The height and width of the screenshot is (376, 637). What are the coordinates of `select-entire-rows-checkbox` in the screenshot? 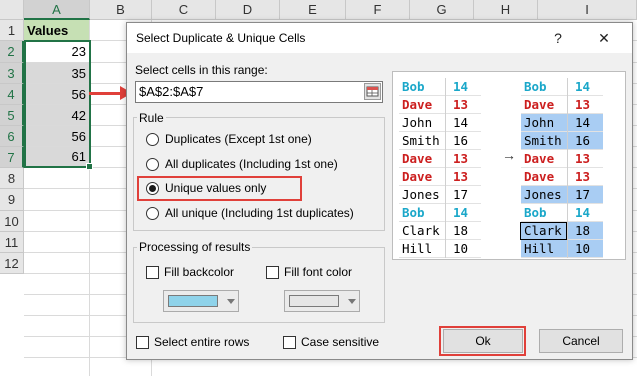 It's located at (142, 342).